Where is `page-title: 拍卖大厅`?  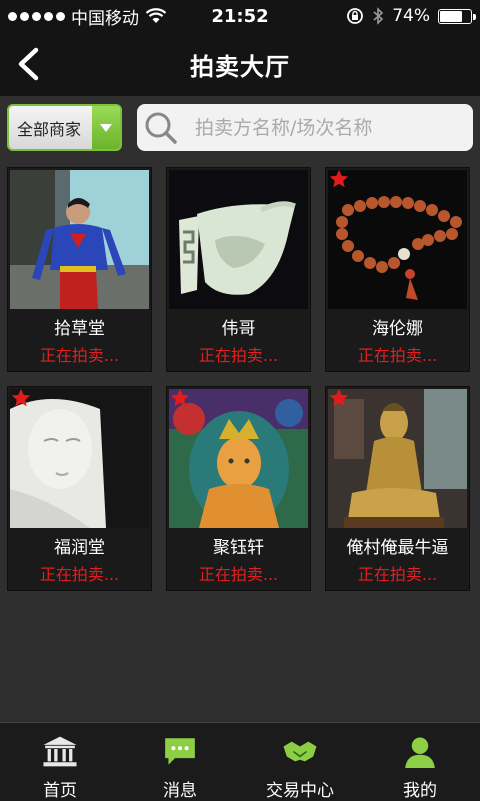
page-title: 拍卖大厅 is located at coordinates (240, 66).